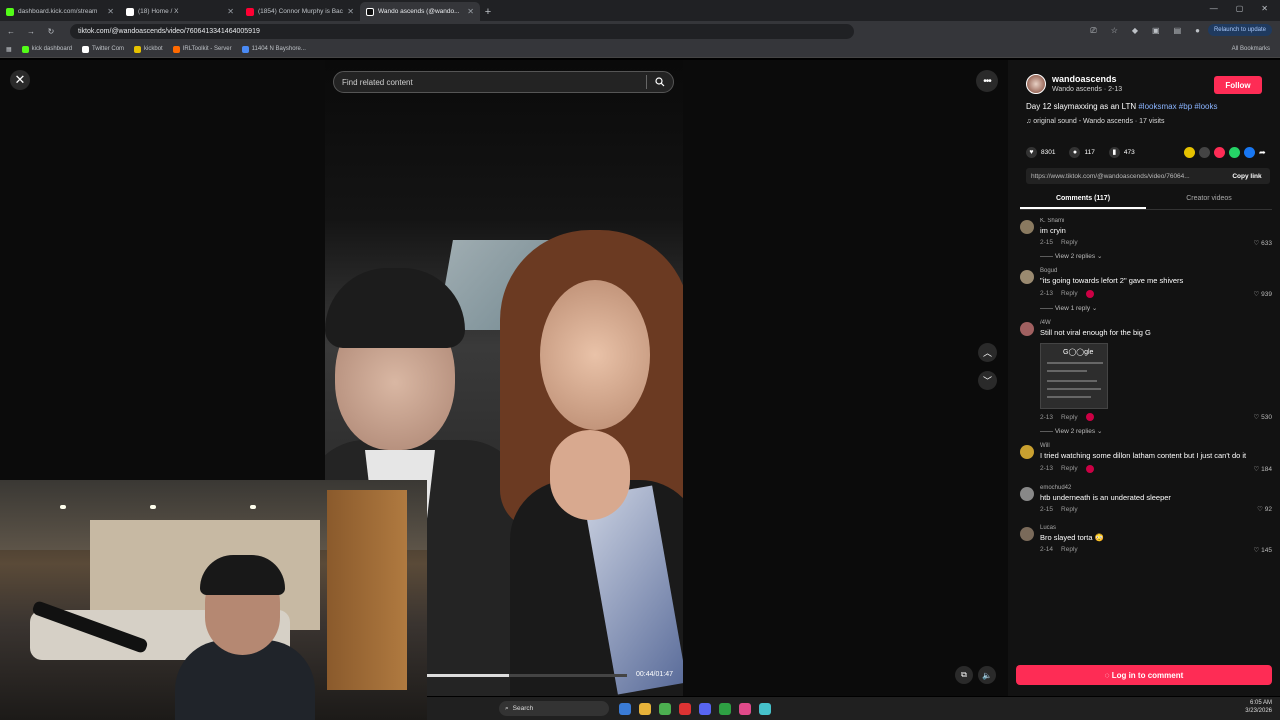 This screenshot has width=1280, height=720. Describe the element at coordinates (1074, 376) in the screenshot. I see `comment-image: G◯◯gle` at that location.